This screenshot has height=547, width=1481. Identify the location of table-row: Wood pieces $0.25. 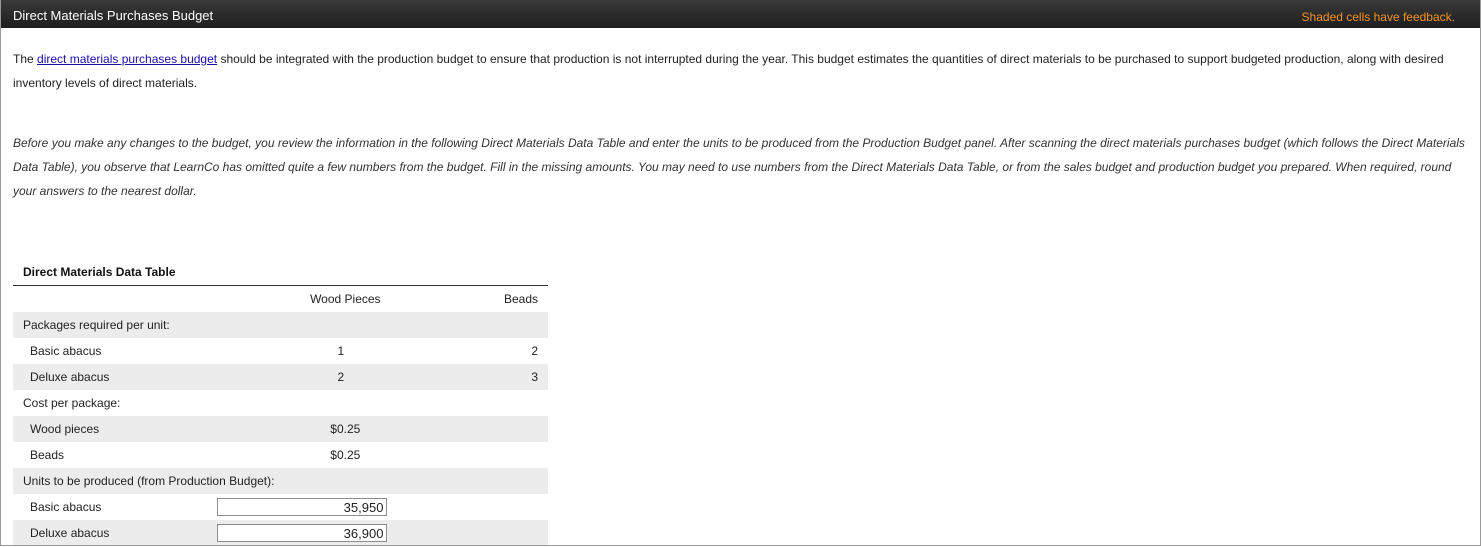
(280, 429).